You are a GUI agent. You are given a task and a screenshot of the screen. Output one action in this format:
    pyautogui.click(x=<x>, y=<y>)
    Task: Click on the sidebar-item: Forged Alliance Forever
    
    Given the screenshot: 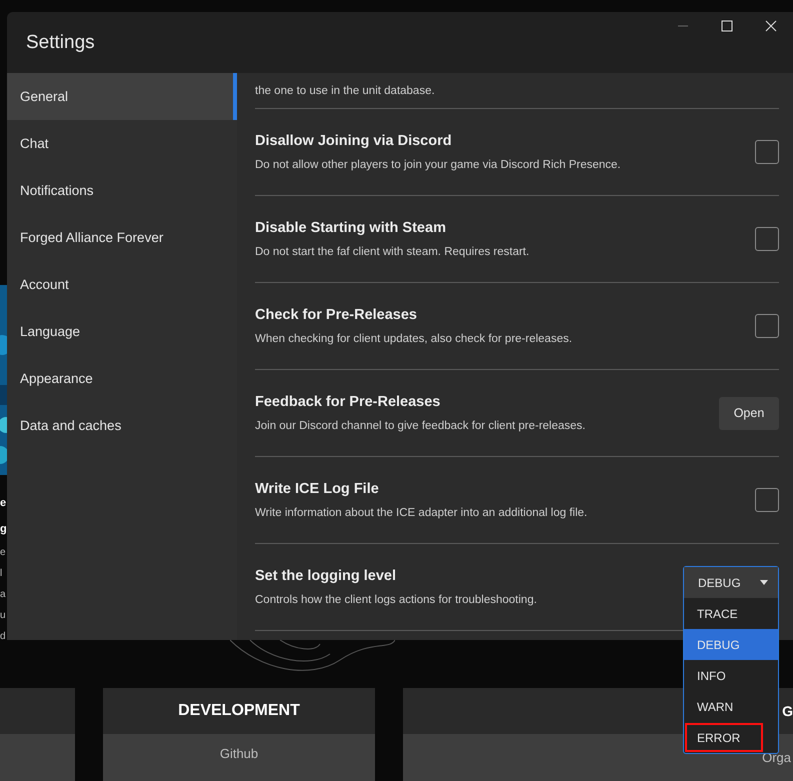 What is the action you would take?
    pyautogui.click(x=122, y=237)
    